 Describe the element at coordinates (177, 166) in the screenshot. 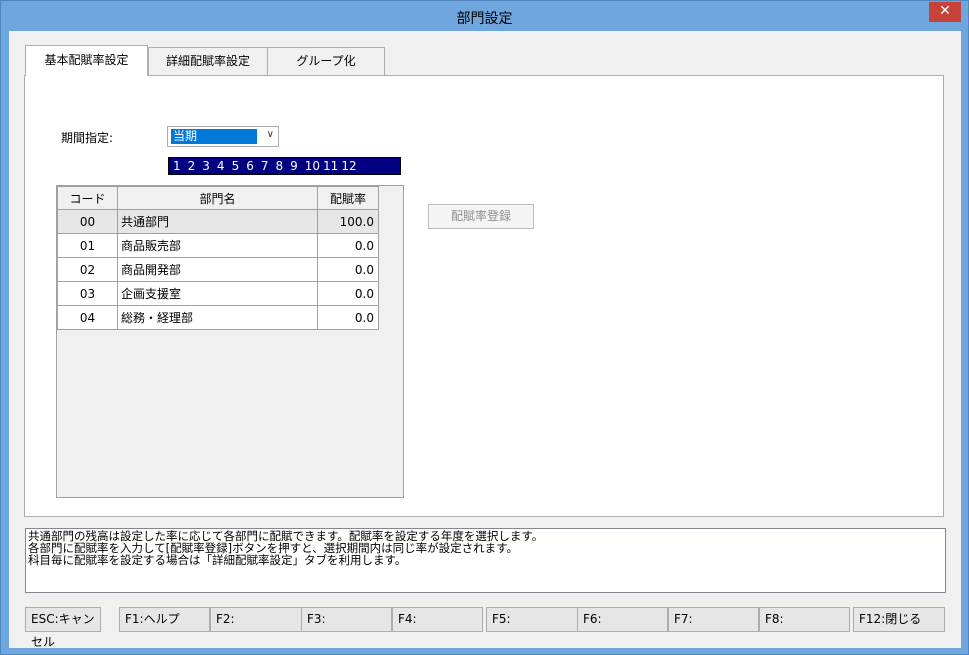

I see `month-item: 1` at that location.